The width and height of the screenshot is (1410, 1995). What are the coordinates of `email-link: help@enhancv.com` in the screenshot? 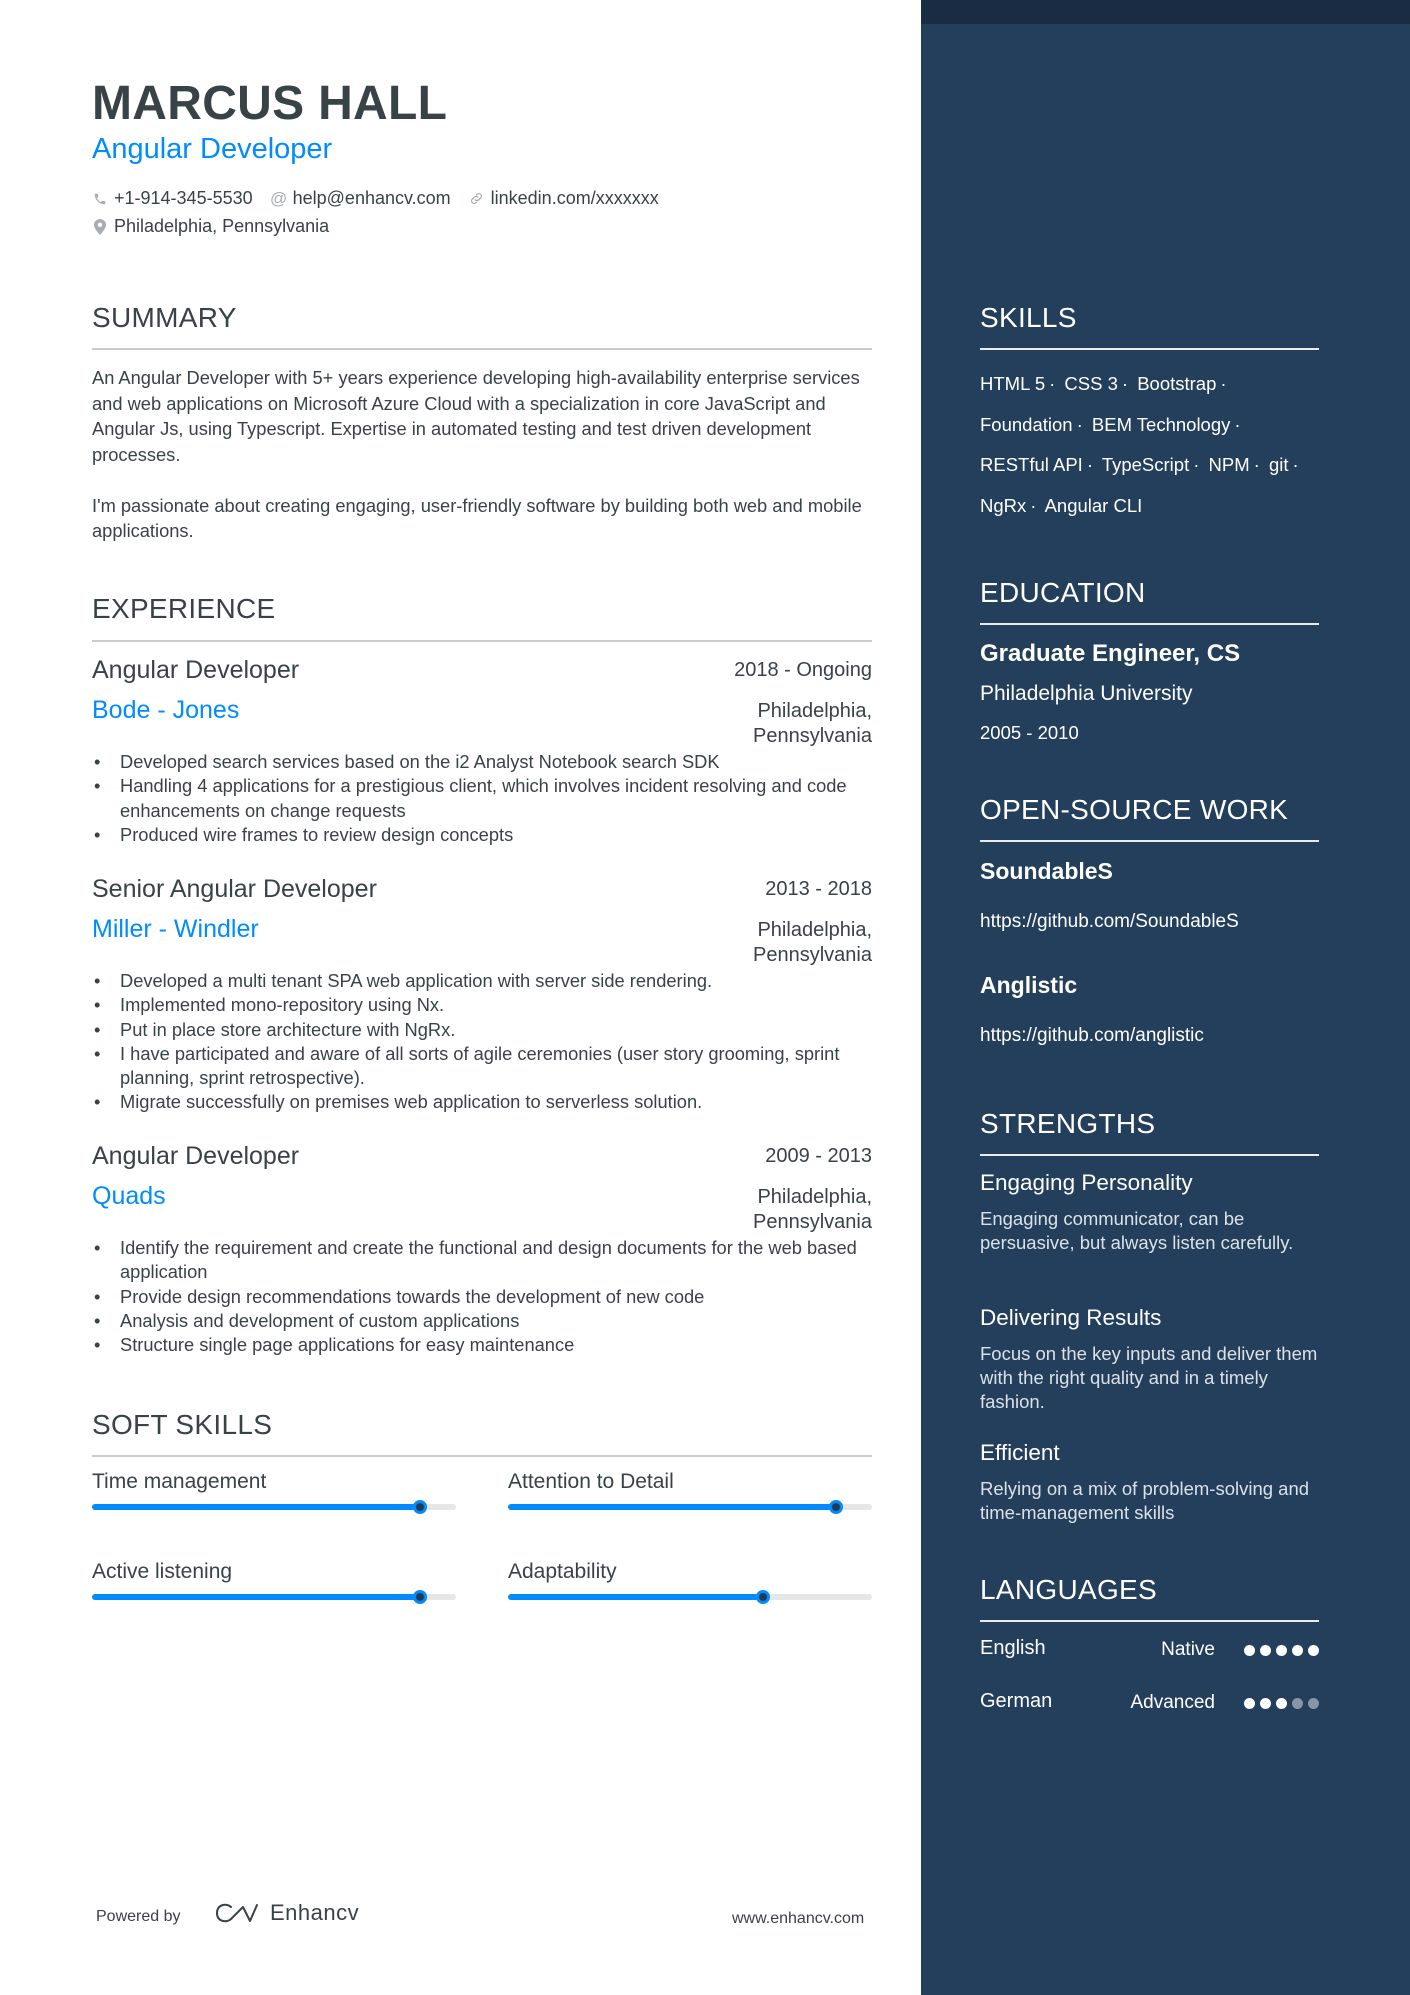 It's located at (372, 198).